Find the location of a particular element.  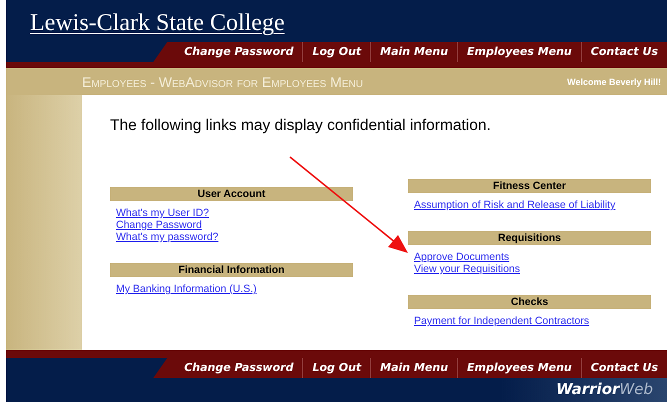

page-title: Employees - WebAdvisor for Employees Menu is located at coordinates (222, 82).